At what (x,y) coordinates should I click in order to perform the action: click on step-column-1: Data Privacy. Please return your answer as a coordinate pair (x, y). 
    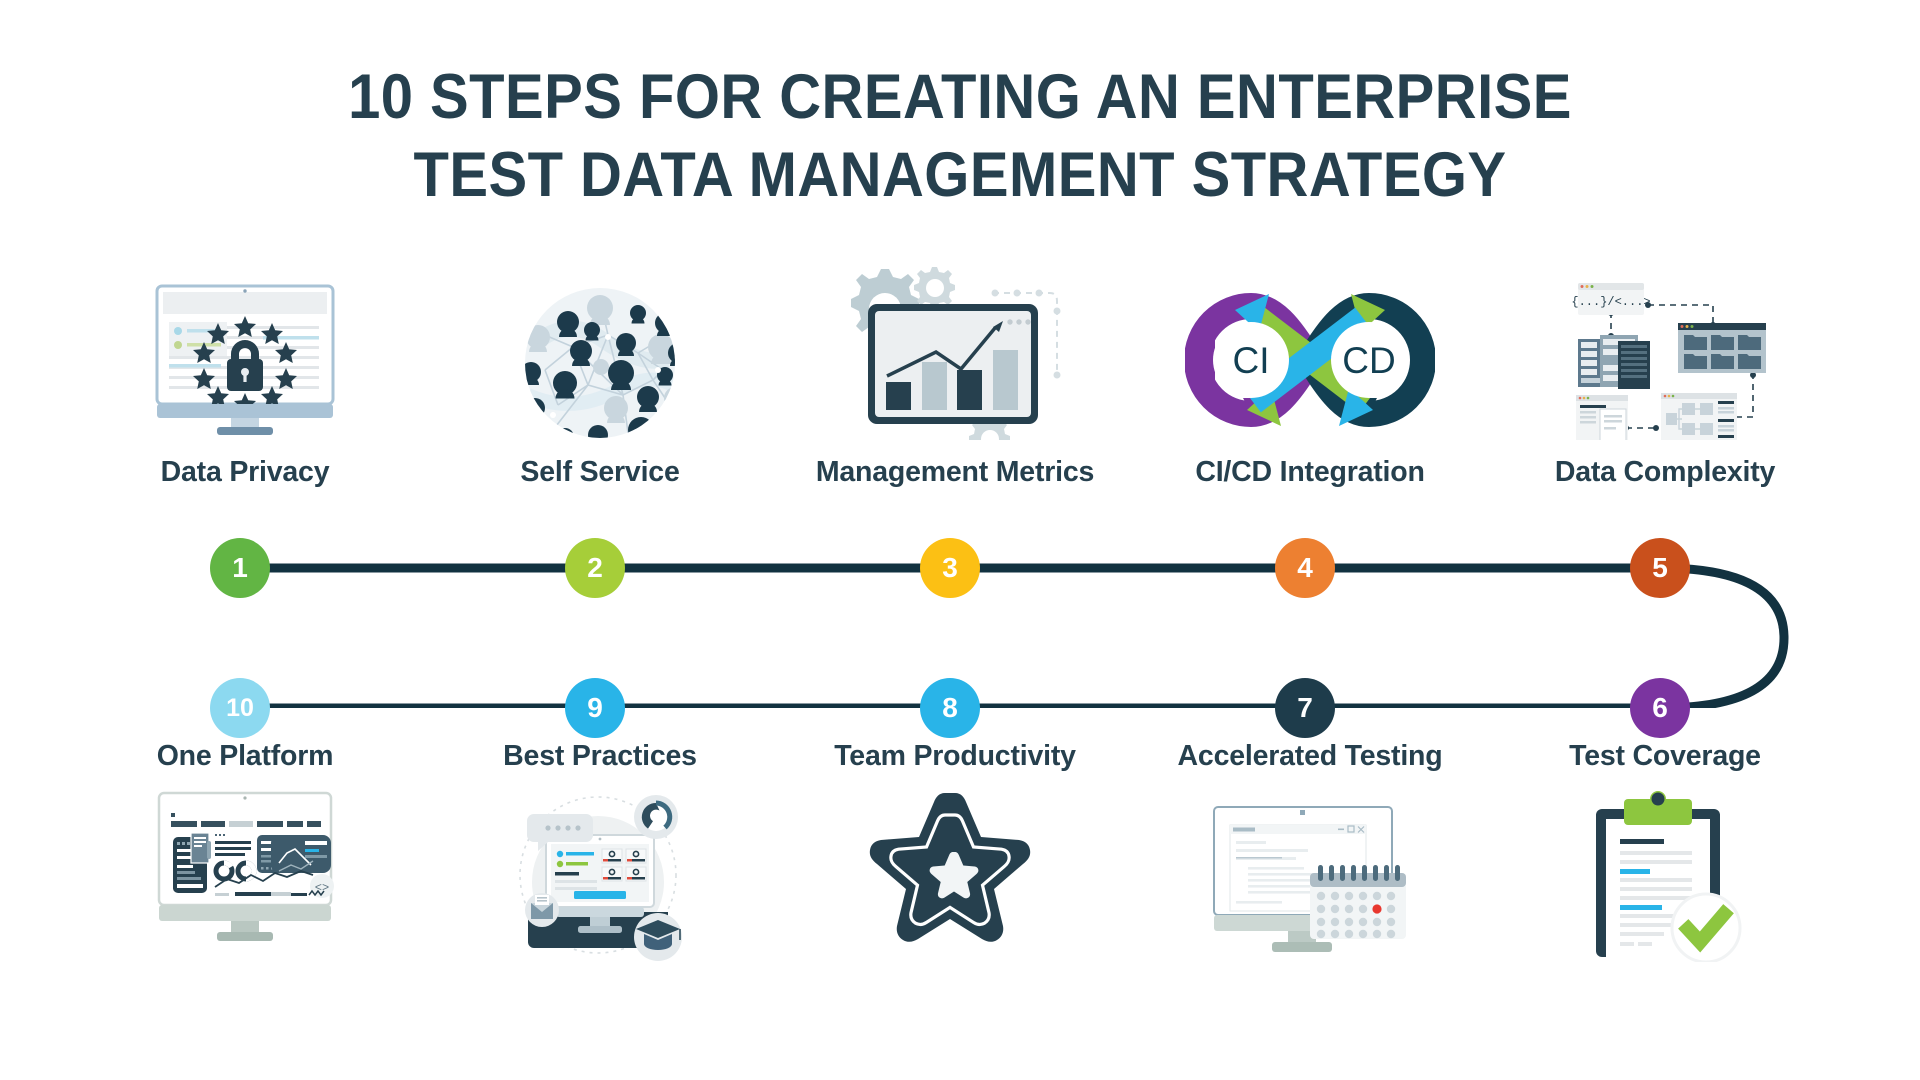
    Looking at the image, I should click on (245, 379).